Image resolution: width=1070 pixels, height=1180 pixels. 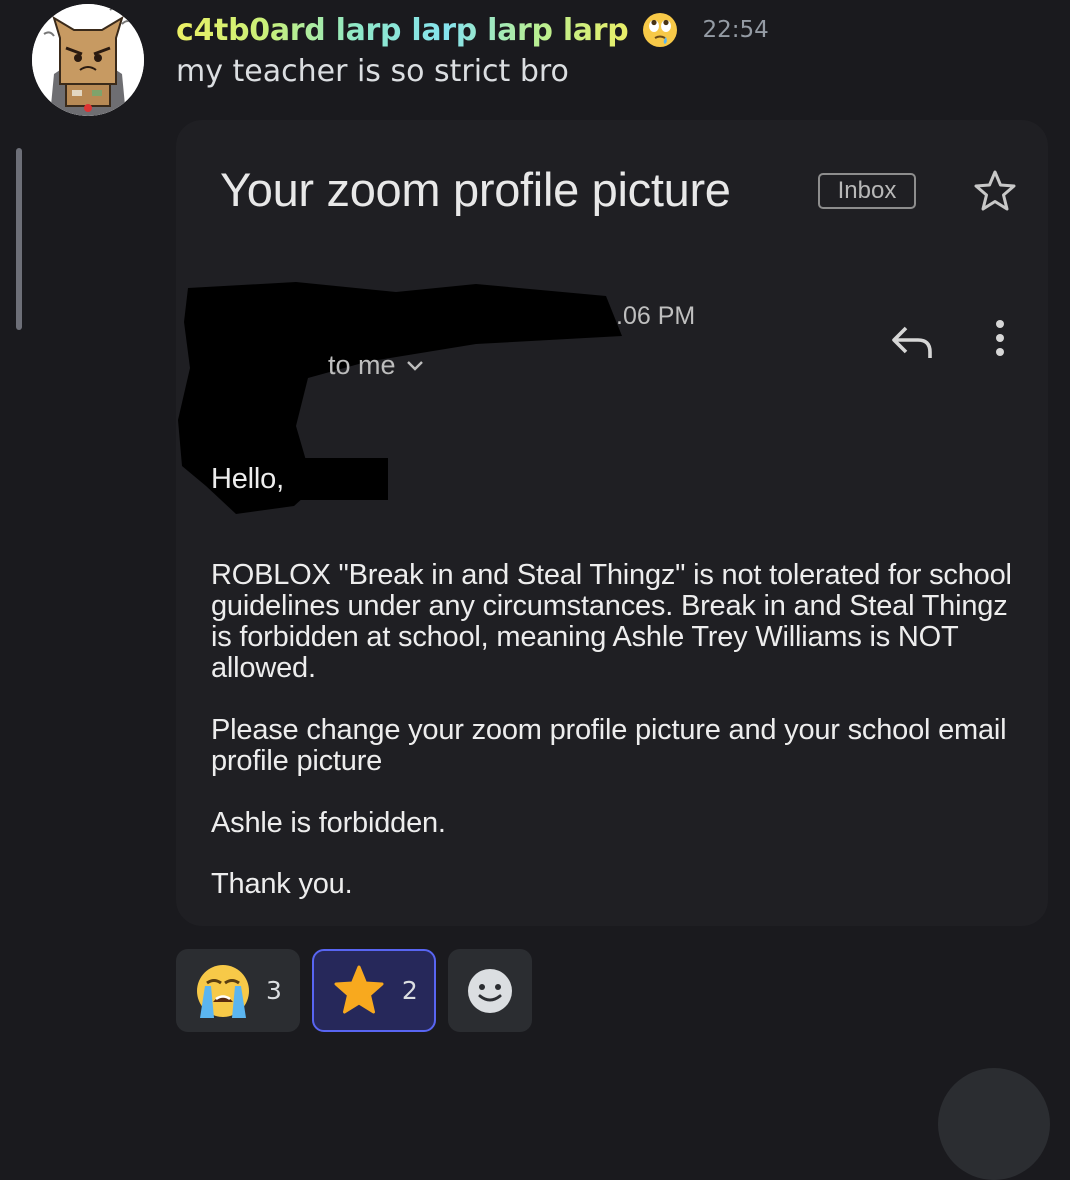 What do you see at coordinates (362, 365) in the screenshot?
I see `recipient-label: to me` at bounding box center [362, 365].